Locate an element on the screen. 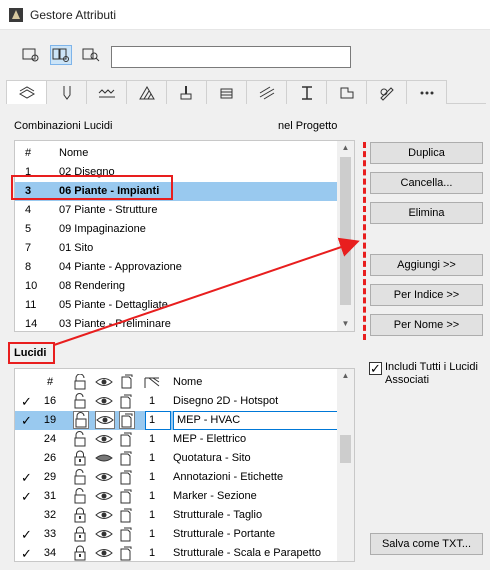  fills-icon is located at coordinates (147, 93).